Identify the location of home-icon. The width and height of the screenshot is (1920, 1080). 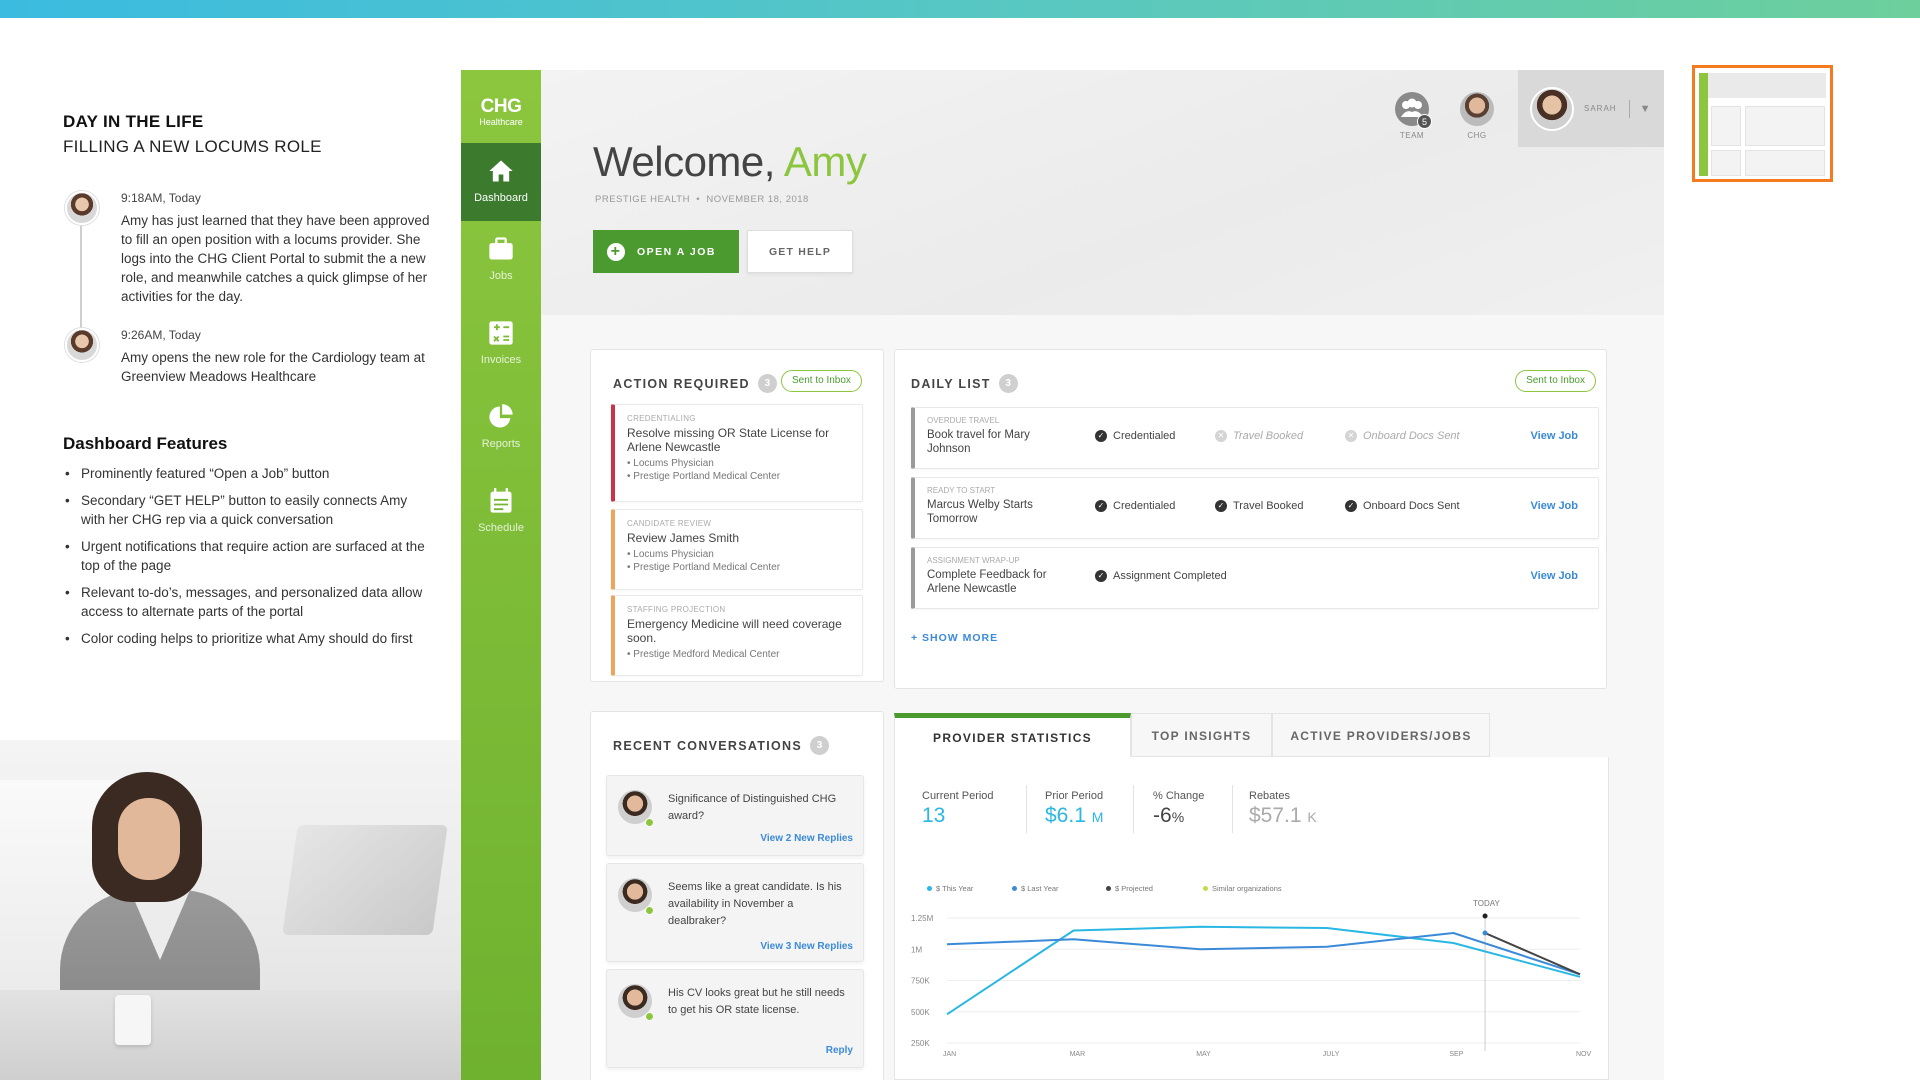
(501, 171).